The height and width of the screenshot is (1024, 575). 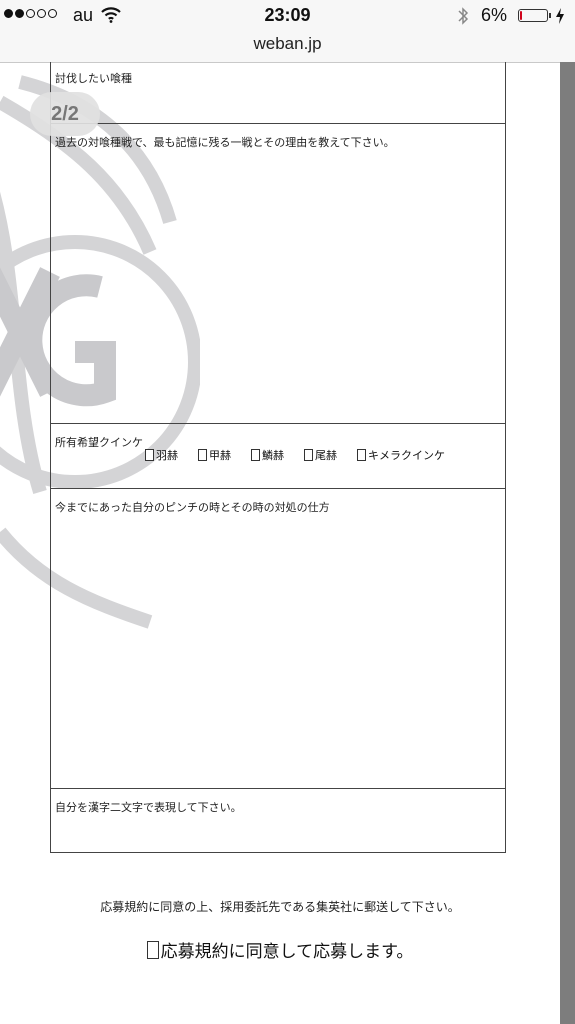 I want to click on quinque-option-bikaku: 尾赫, so click(x=320, y=455).